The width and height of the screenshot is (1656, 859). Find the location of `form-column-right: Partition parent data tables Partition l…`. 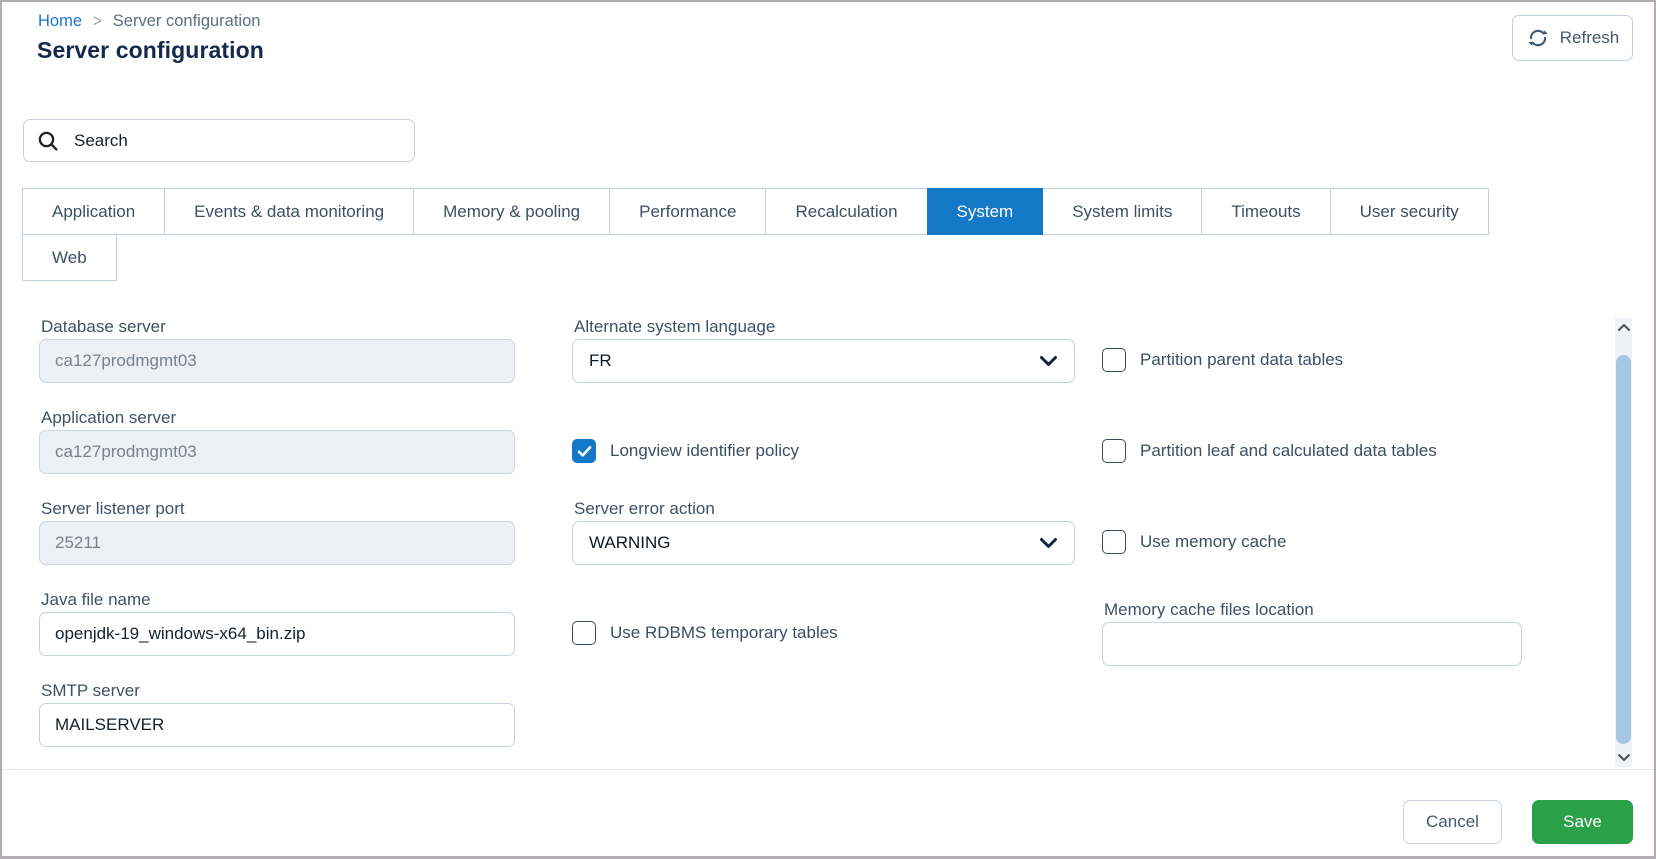

form-column-right: Partition parent data tables Partition l… is located at coordinates (1312, 535).